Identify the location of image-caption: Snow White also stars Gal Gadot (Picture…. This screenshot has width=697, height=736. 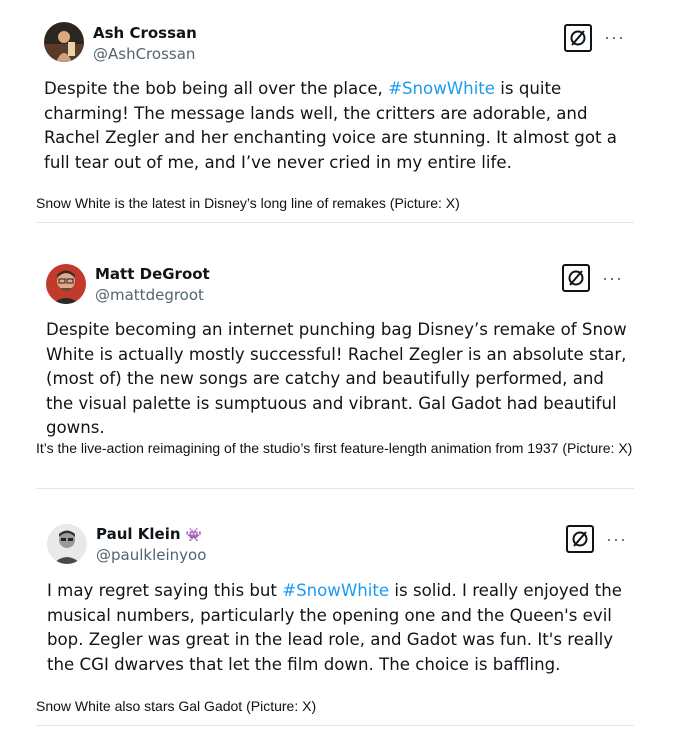
(176, 706).